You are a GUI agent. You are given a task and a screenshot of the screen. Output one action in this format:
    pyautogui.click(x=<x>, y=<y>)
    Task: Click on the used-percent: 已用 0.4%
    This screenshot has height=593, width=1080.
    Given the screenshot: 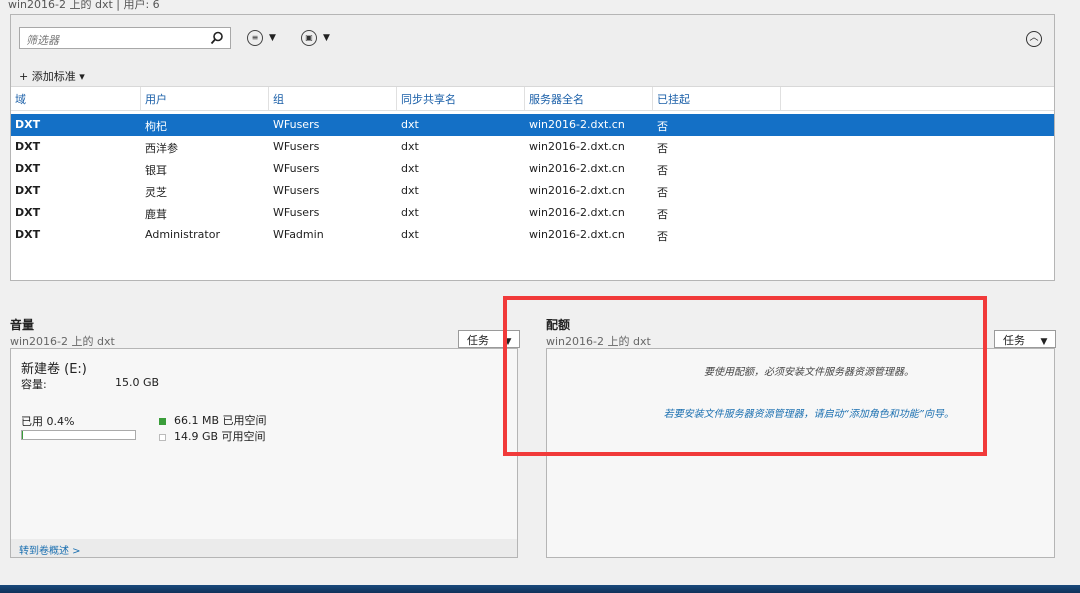 What is the action you would take?
    pyautogui.click(x=48, y=421)
    